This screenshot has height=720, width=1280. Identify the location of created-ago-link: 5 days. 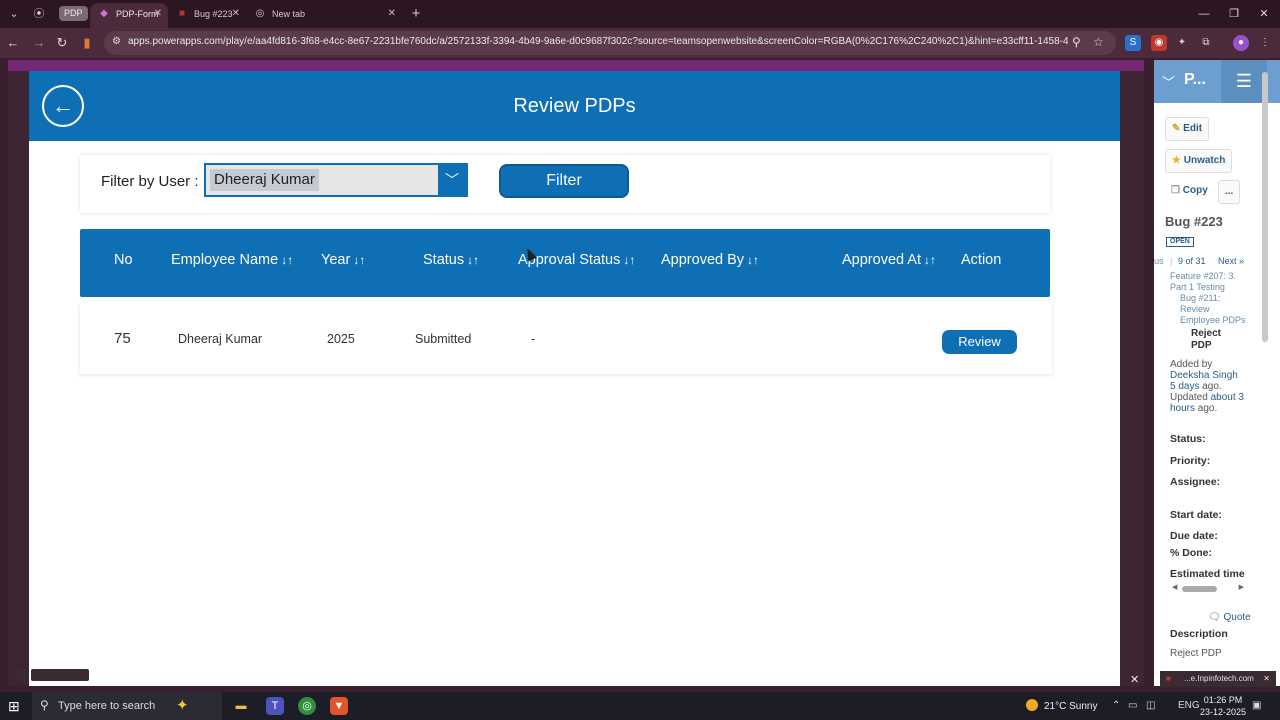
(1184, 386).